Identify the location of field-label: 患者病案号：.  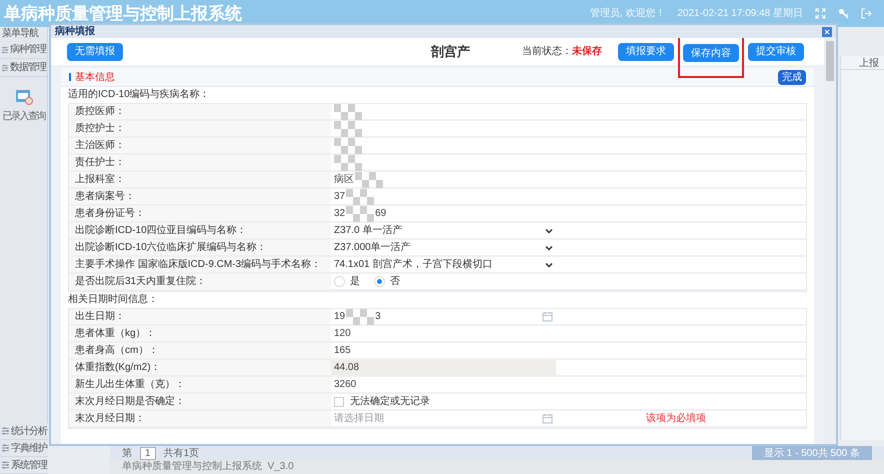
(200, 196).